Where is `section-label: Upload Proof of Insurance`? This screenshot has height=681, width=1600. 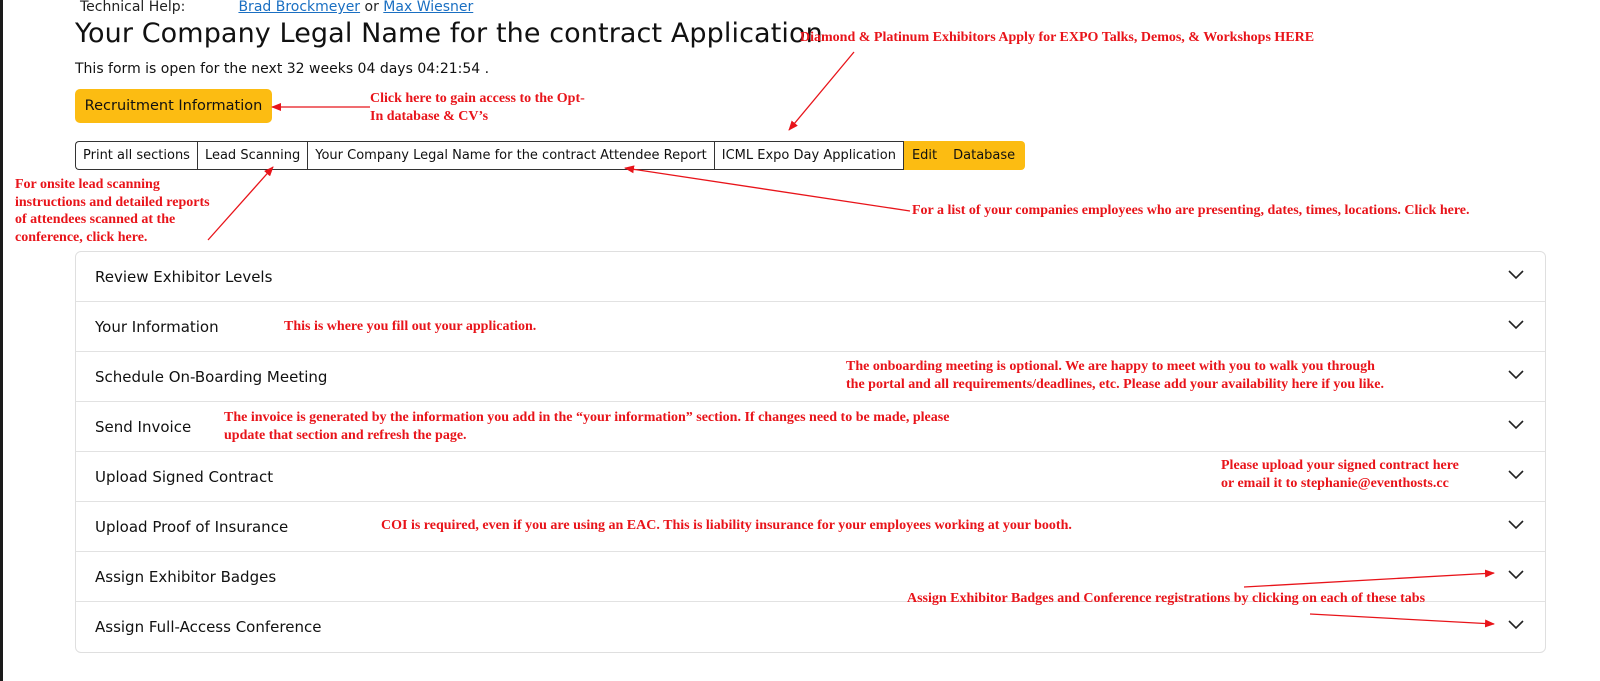 section-label: Upload Proof of Insurance is located at coordinates (192, 526).